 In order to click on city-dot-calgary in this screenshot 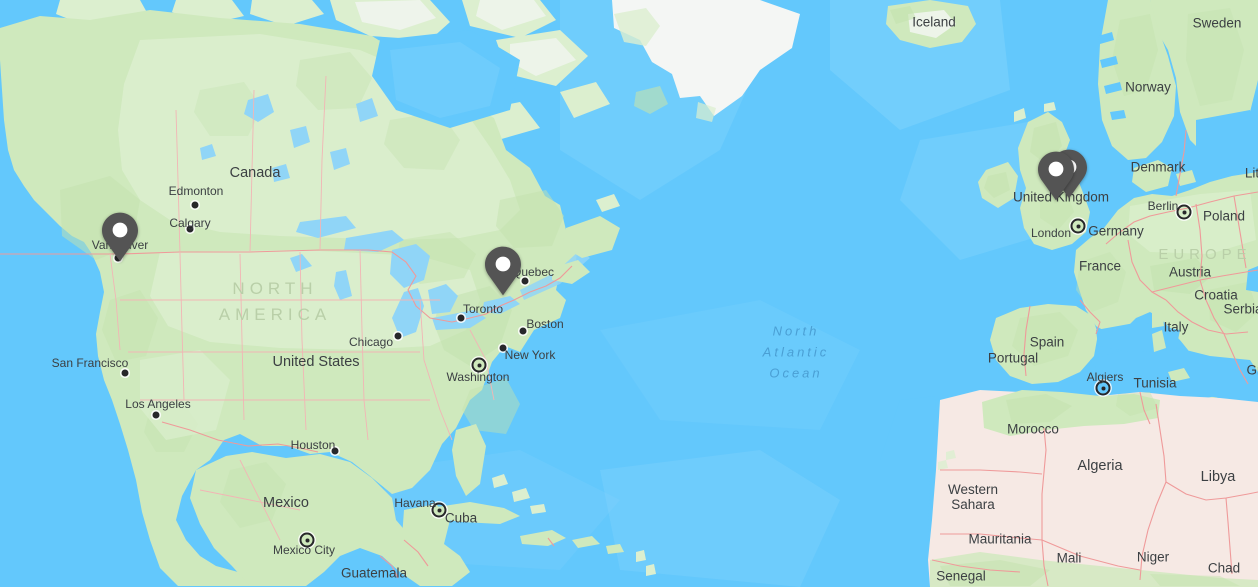, I will do `click(190, 229)`.